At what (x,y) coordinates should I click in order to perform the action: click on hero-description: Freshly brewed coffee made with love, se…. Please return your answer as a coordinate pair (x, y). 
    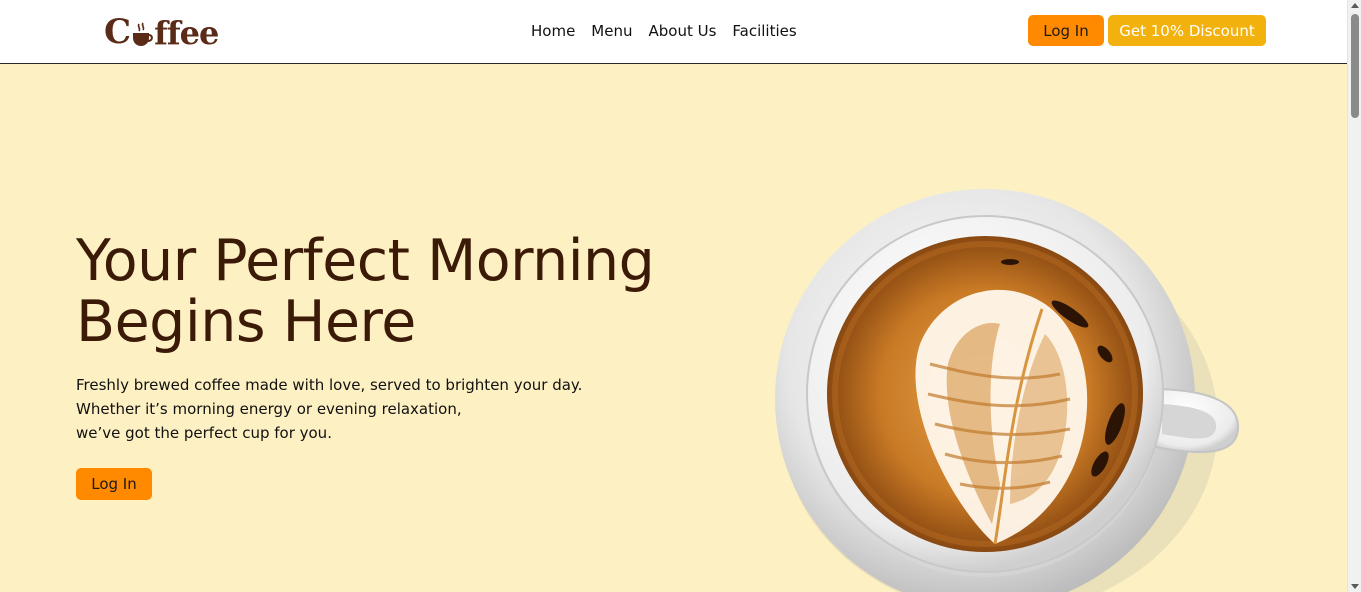
    Looking at the image, I should click on (356, 409).